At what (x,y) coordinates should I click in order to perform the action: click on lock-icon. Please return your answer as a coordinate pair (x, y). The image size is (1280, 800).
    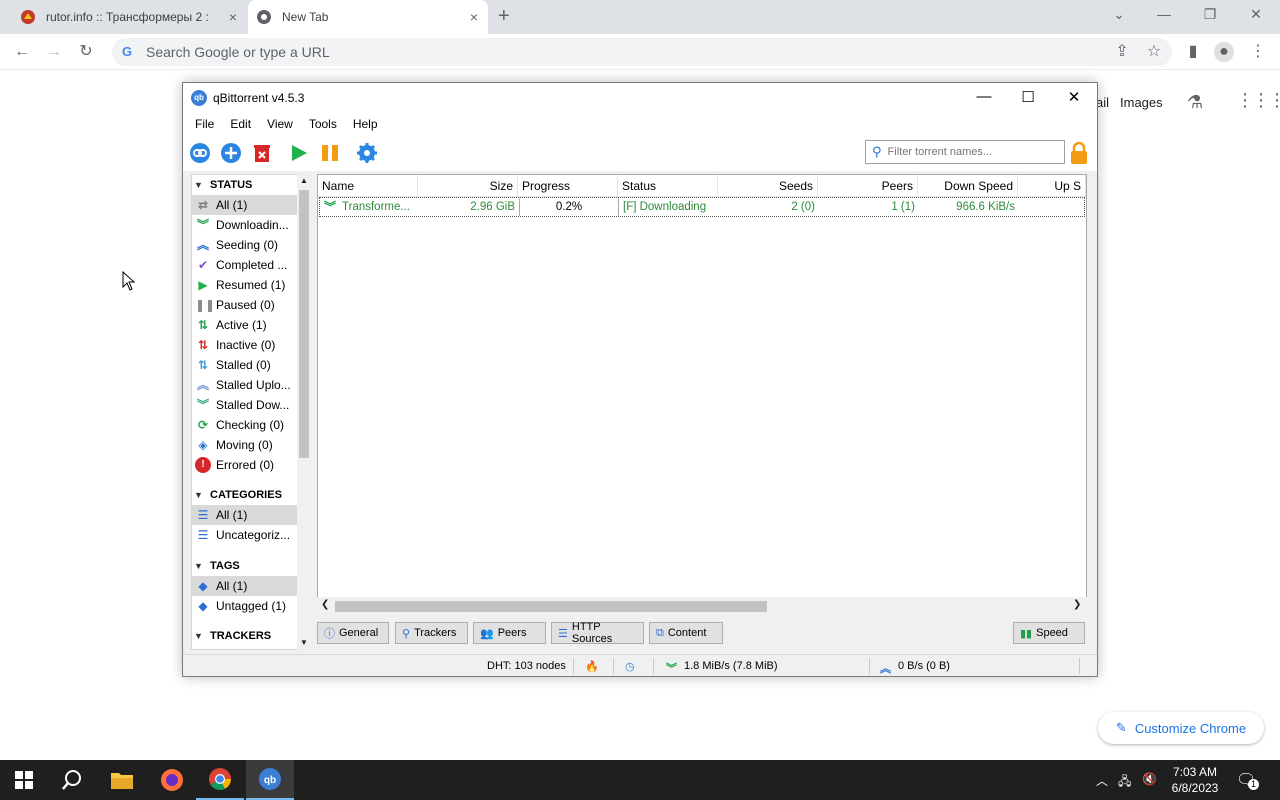
    Looking at the image, I should click on (1079, 153).